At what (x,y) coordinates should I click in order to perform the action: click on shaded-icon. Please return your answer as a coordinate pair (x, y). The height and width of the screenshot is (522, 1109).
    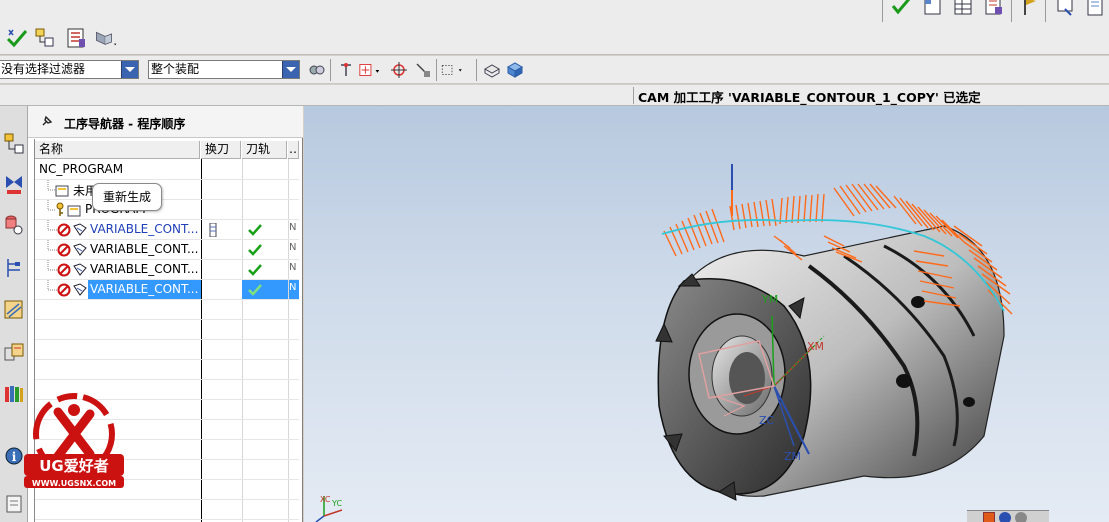
    Looking at the image, I should click on (515, 70).